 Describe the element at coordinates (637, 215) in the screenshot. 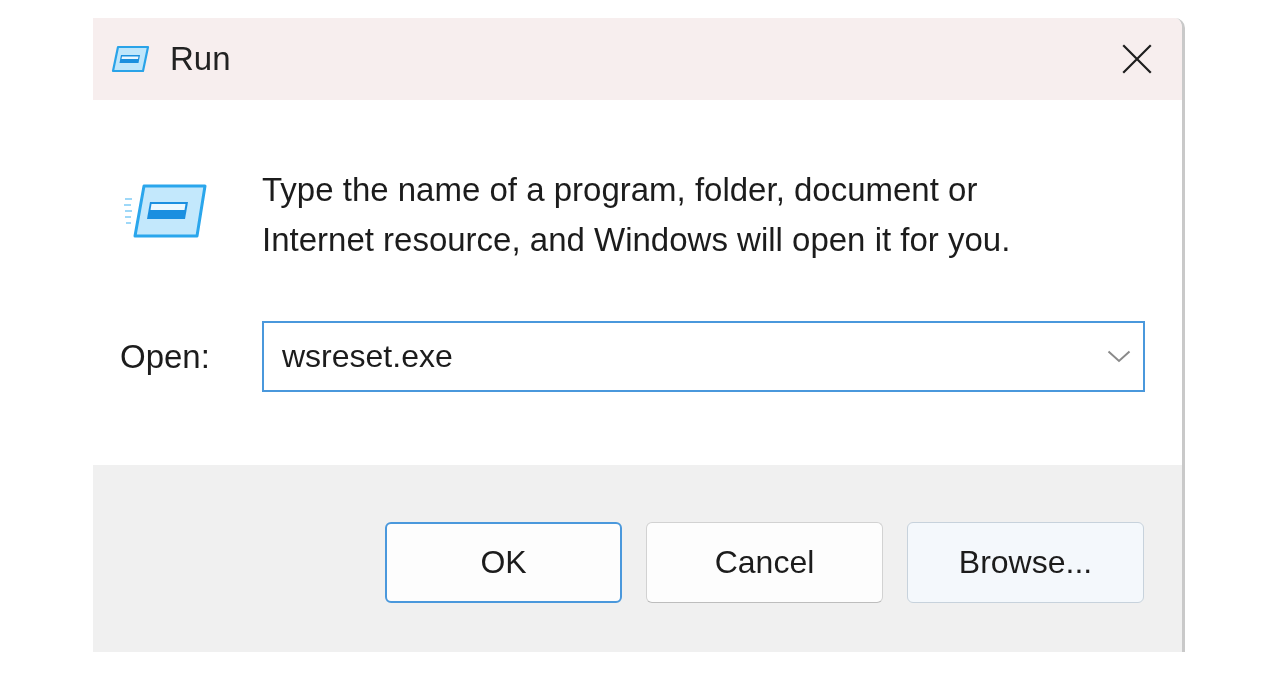

I see `instruction-text: Type the name of a program, folder, document or Internet resource, and Windows will open it for you.` at that location.